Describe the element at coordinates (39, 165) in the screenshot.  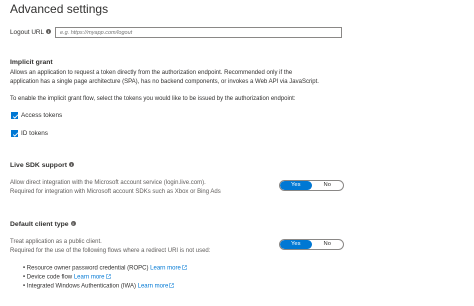
I see `live-sdk-heading-text: Live SDK support` at that location.